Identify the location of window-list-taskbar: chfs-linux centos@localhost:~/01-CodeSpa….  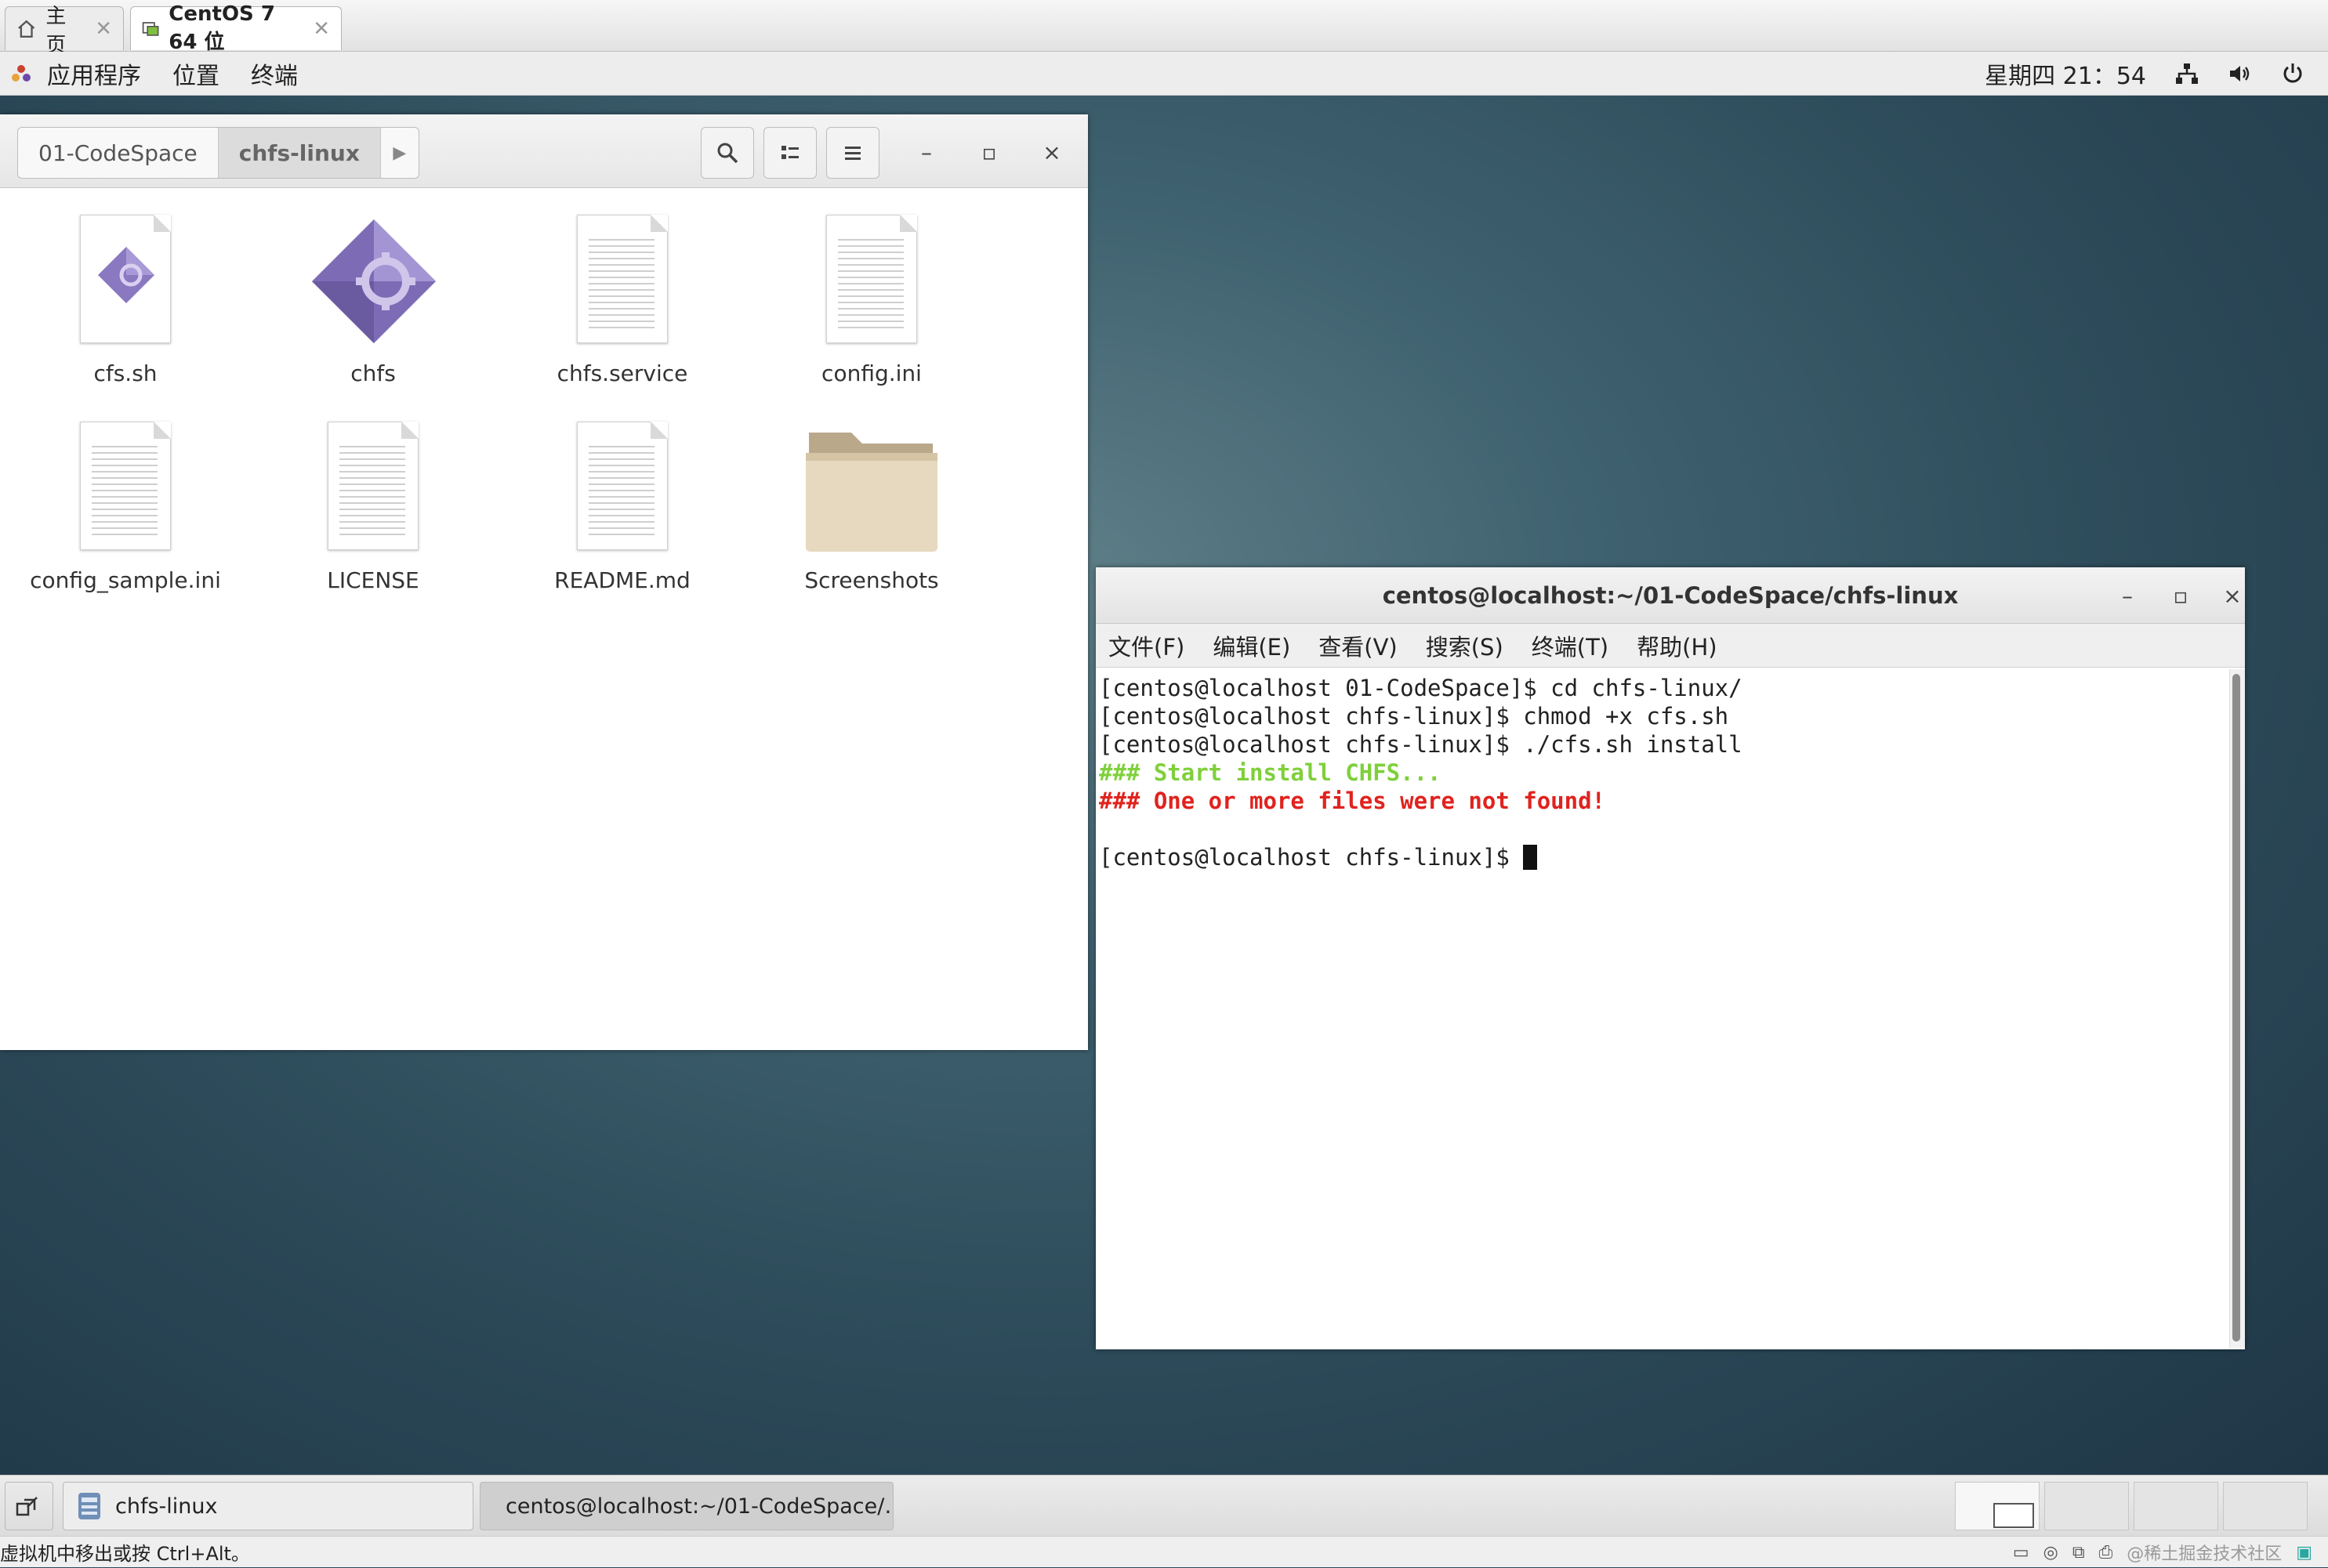
(1164, 1505).